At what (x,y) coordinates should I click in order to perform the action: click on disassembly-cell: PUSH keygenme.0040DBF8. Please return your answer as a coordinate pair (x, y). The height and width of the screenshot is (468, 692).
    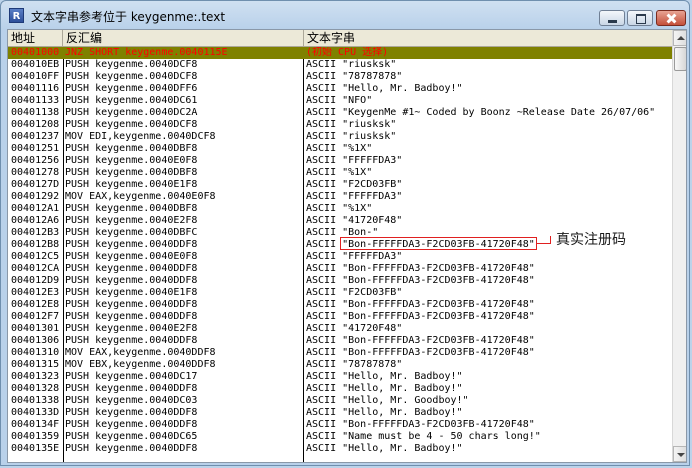
    Looking at the image, I should click on (131, 172).